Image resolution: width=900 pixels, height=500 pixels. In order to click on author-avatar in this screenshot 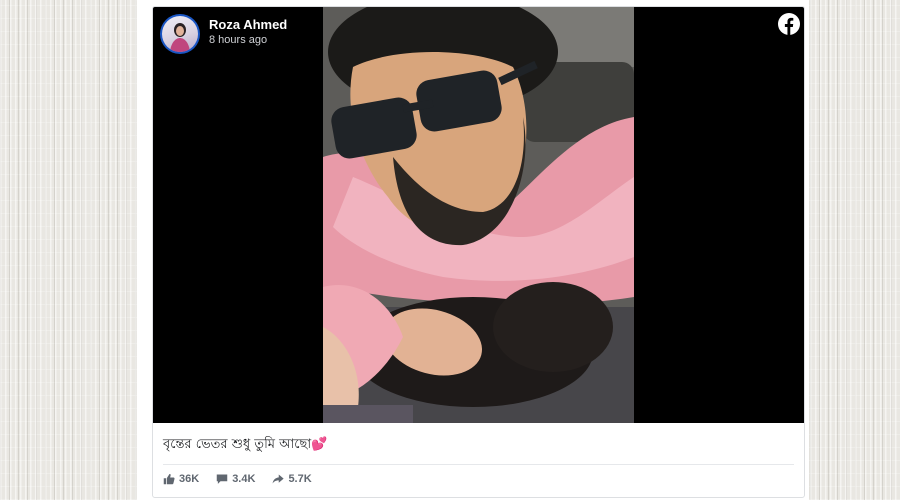, I will do `click(180, 34)`.